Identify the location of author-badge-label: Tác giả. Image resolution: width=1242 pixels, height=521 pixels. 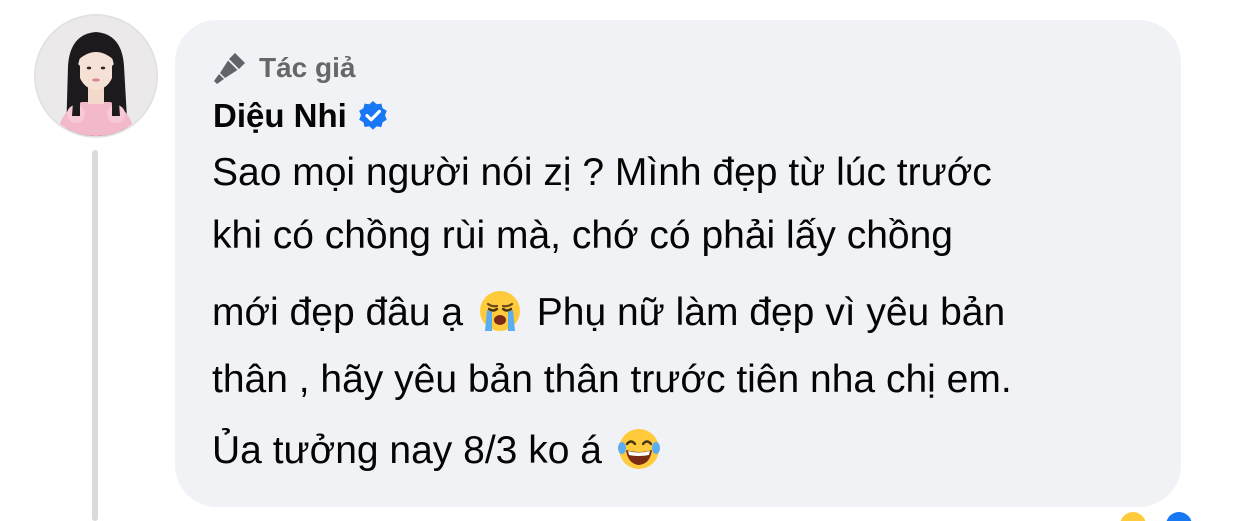
(307, 67).